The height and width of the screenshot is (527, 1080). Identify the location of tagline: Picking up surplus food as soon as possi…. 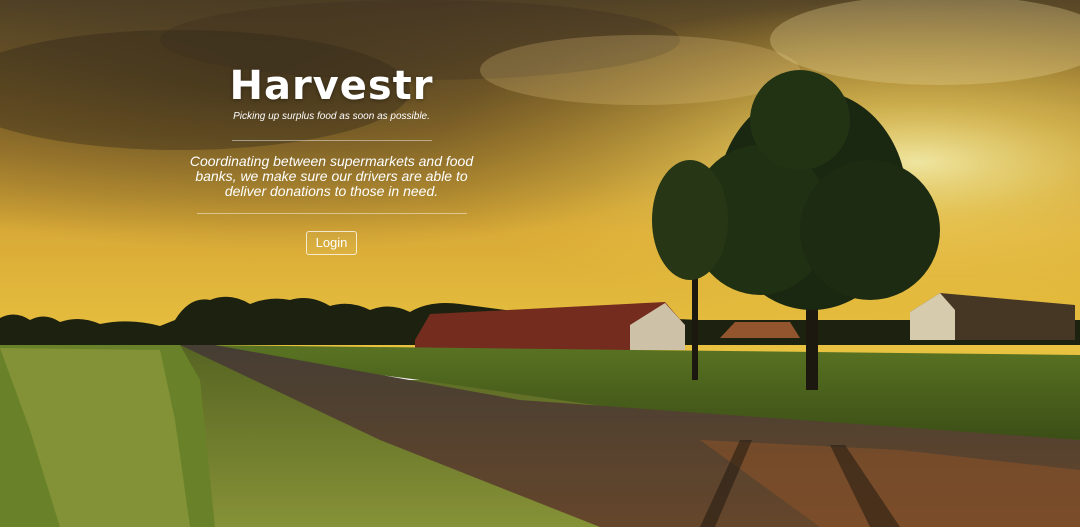
(331, 116).